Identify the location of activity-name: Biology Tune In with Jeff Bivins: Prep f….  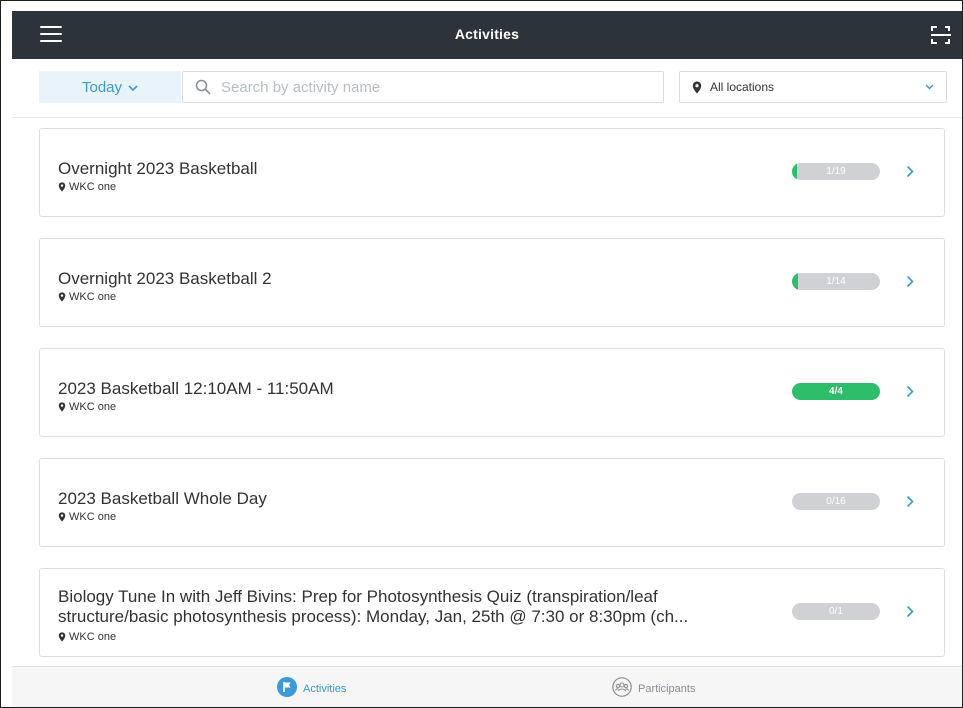
(373, 606).